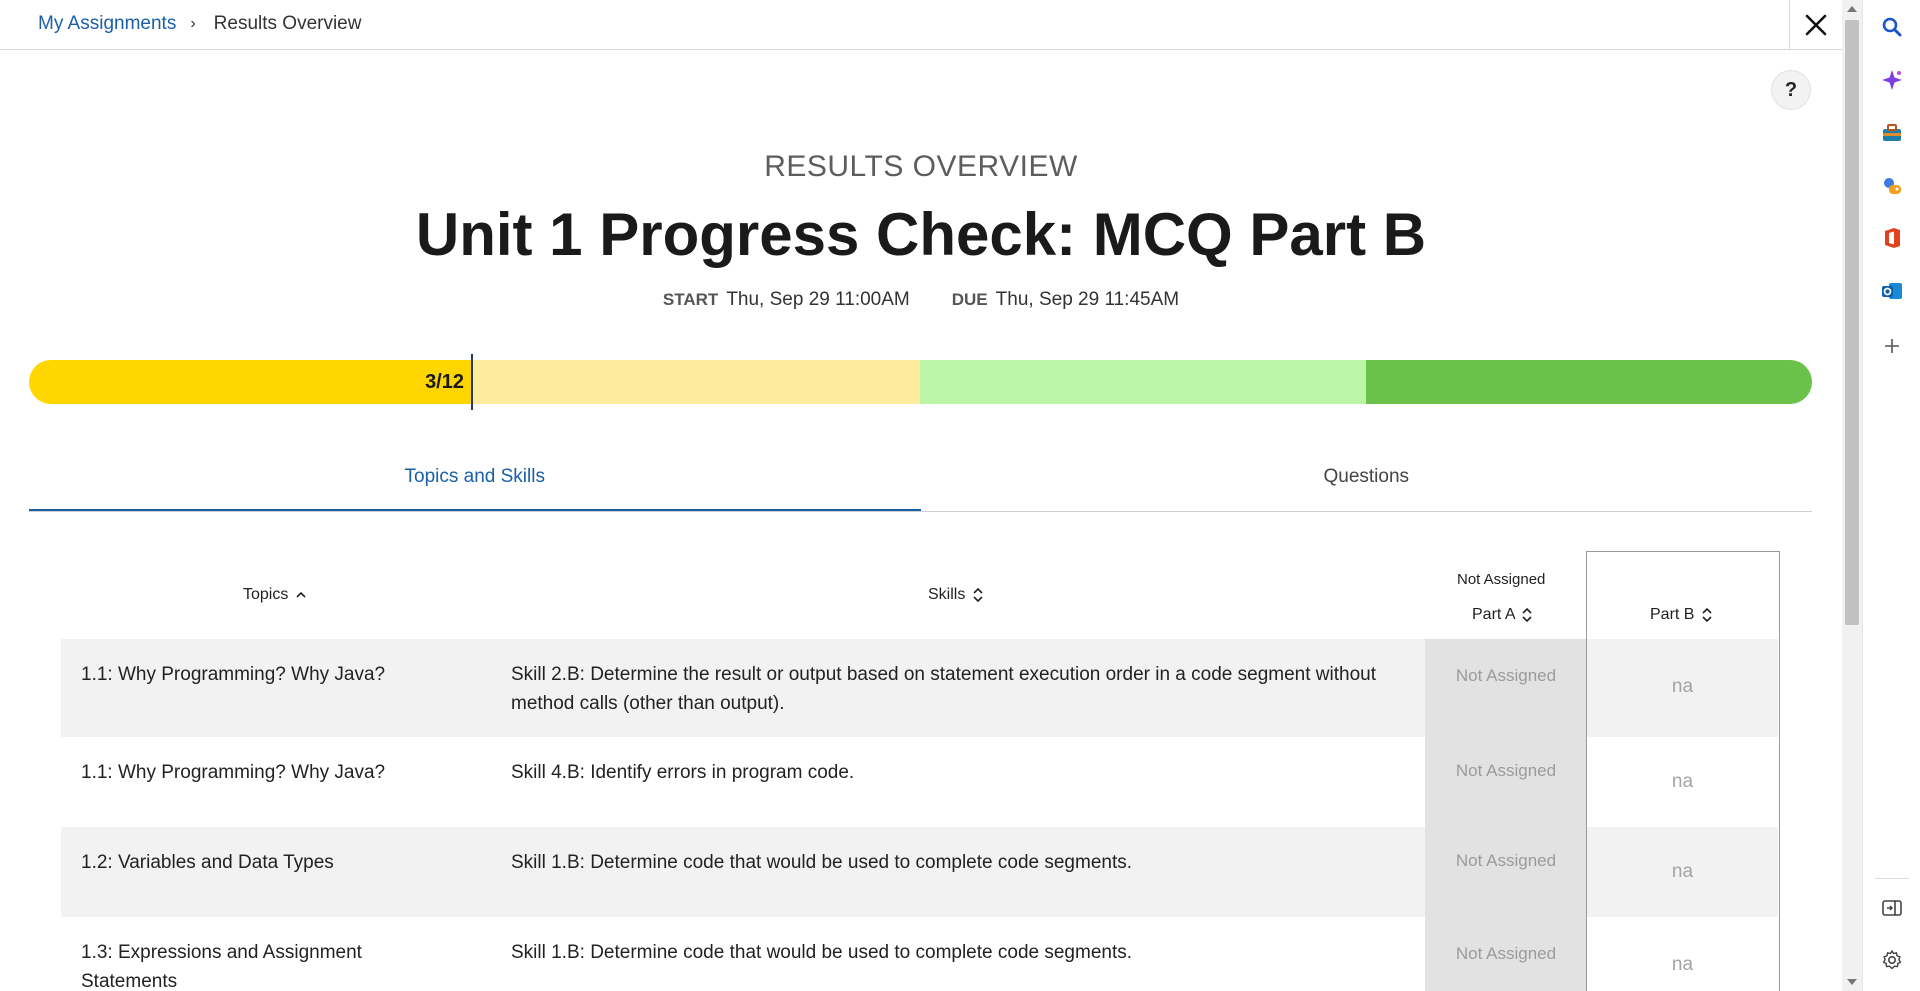 The image size is (1920, 991). I want to click on start-date: Thu, Sep 29 11:00AM, so click(818, 299).